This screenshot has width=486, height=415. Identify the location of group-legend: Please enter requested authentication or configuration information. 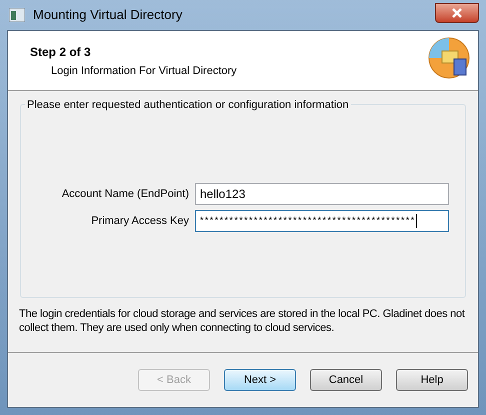
(188, 105).